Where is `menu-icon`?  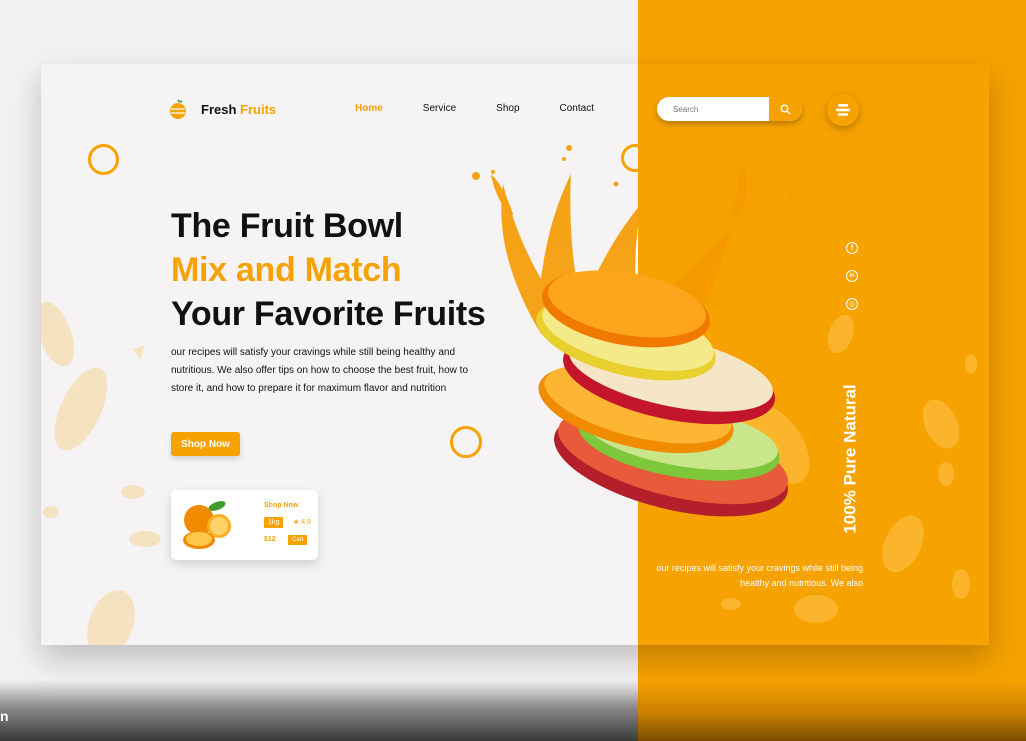 menu-icon is located at coordinates (843, 110).